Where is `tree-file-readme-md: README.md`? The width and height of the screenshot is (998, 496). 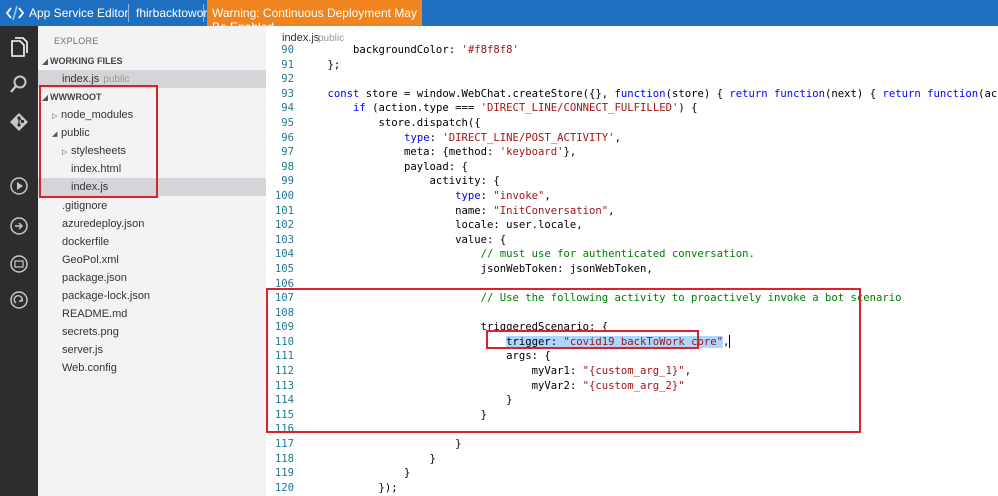 tree-file-readme-md: README.md is located at coordinates (152, 314).